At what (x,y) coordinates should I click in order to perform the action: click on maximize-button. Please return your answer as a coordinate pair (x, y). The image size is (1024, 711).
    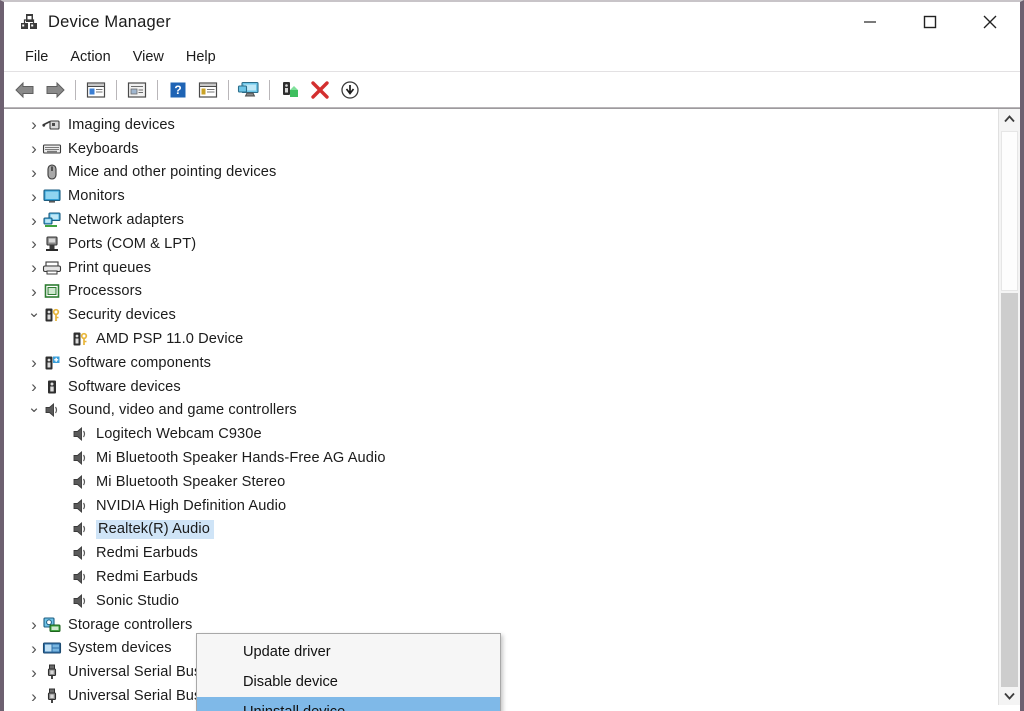
    Looking at the image, I should click on (930, 22).